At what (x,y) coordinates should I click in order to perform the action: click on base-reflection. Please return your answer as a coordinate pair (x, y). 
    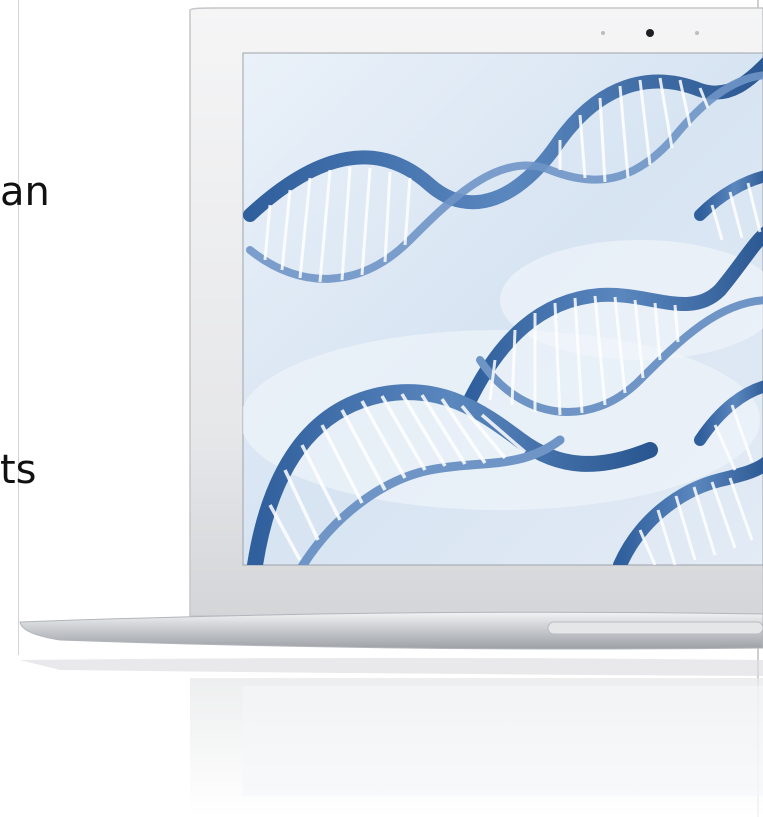
    Looking at the image, I should click on (391, 667).